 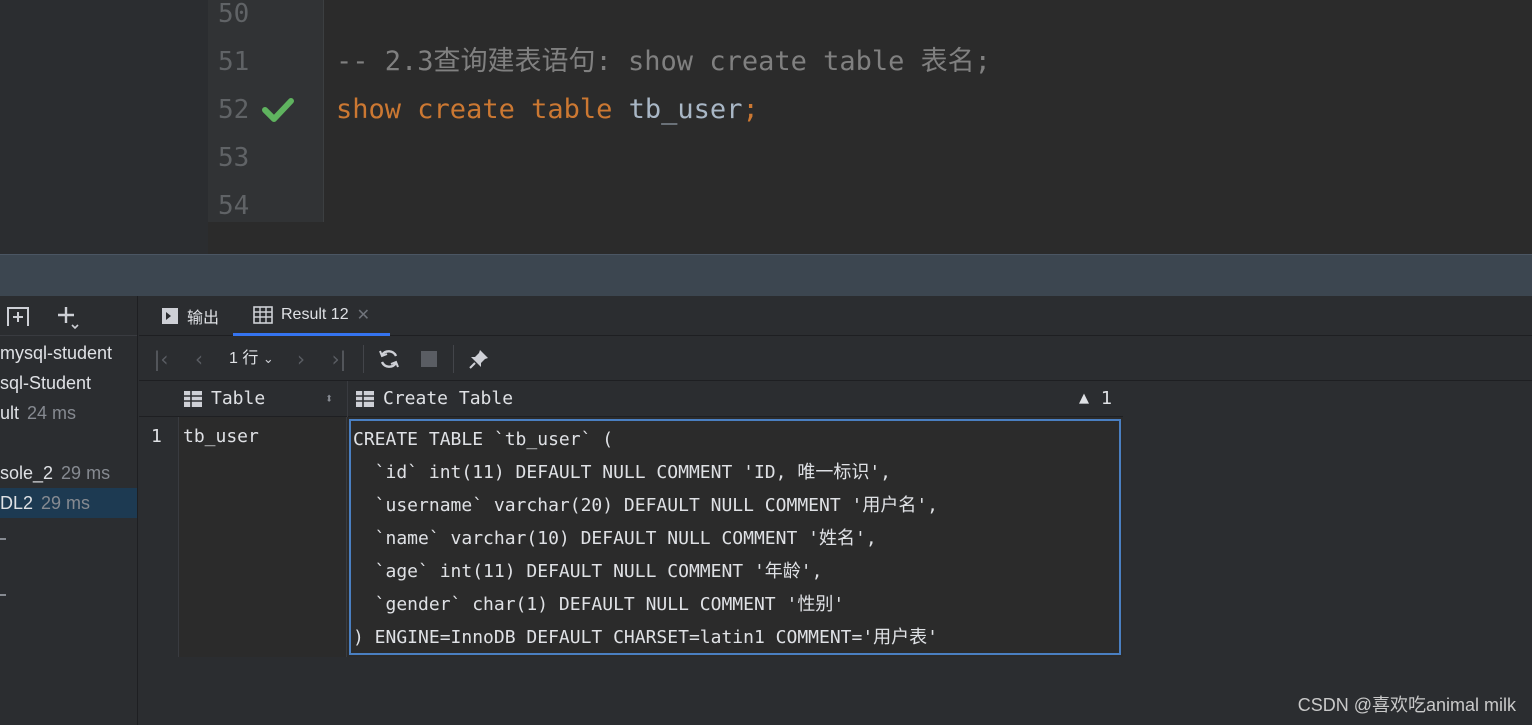 What do you see at coordinates (1406, 705) in the screenshot?
I see `watermark: CSDN @喜欢吃animal milk` at bounding box center [1406, 705].